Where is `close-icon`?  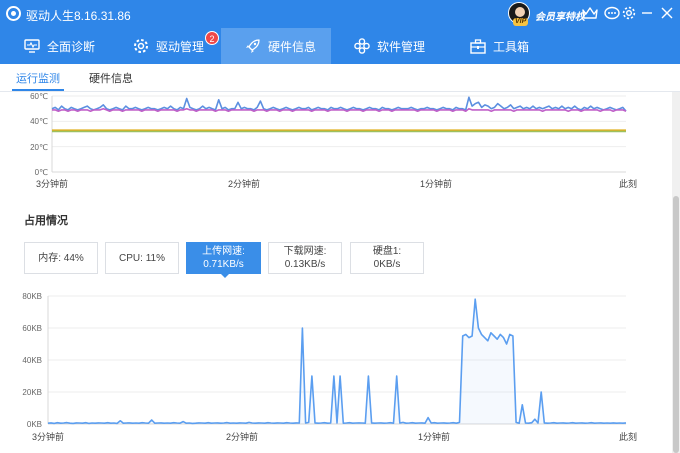 close-icon is located at coordinates (667, 13).